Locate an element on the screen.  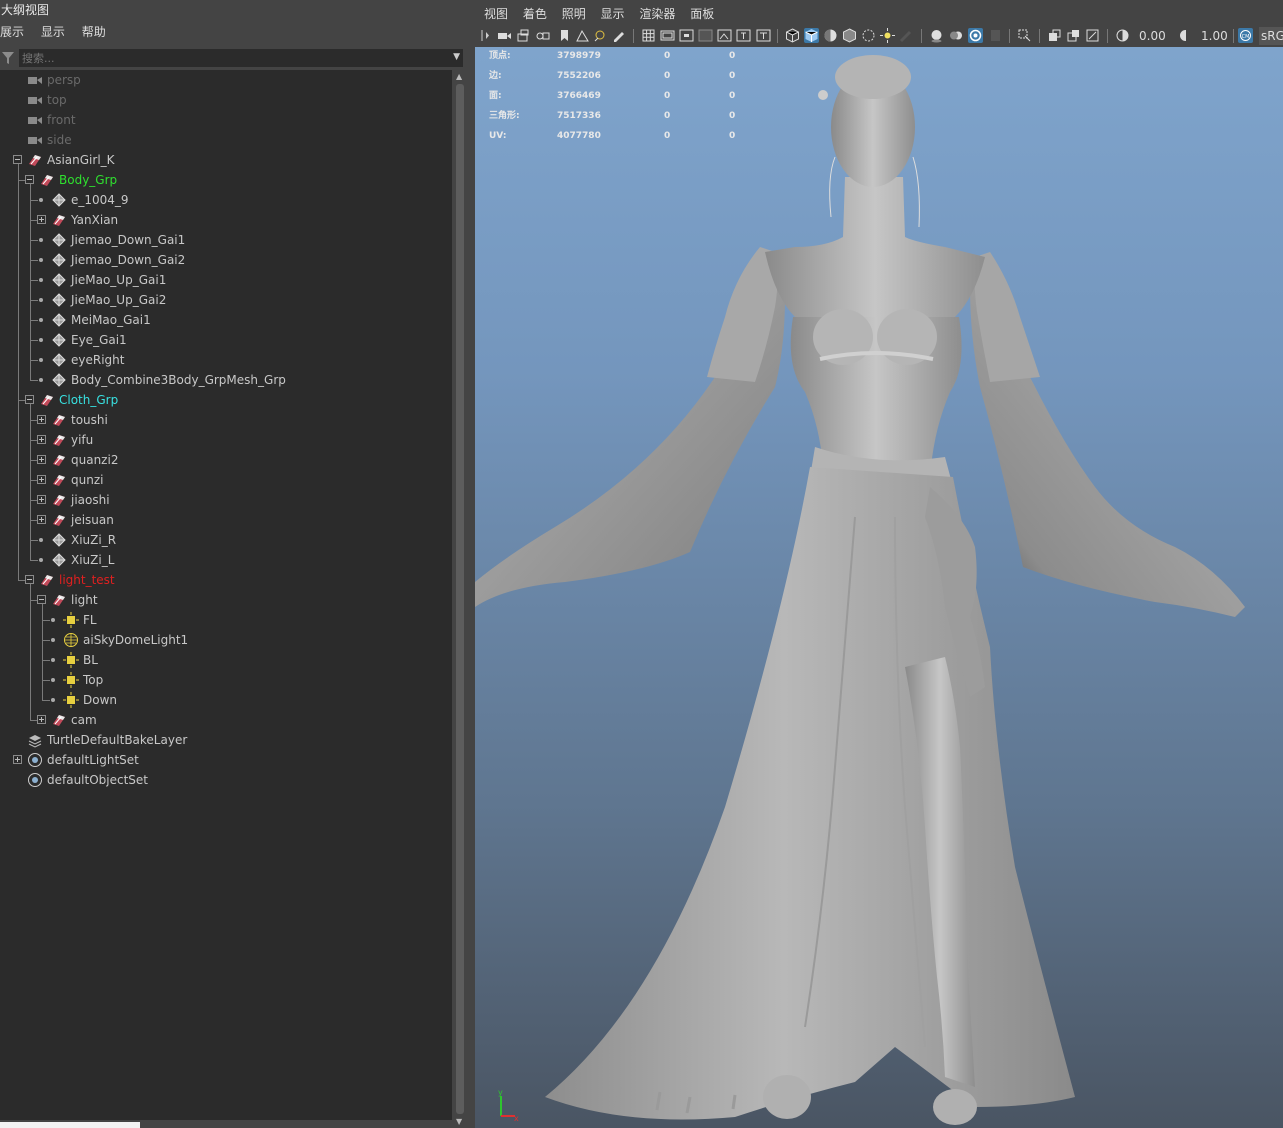
outliner-item: qunzi is located at coordinates (226, 480).